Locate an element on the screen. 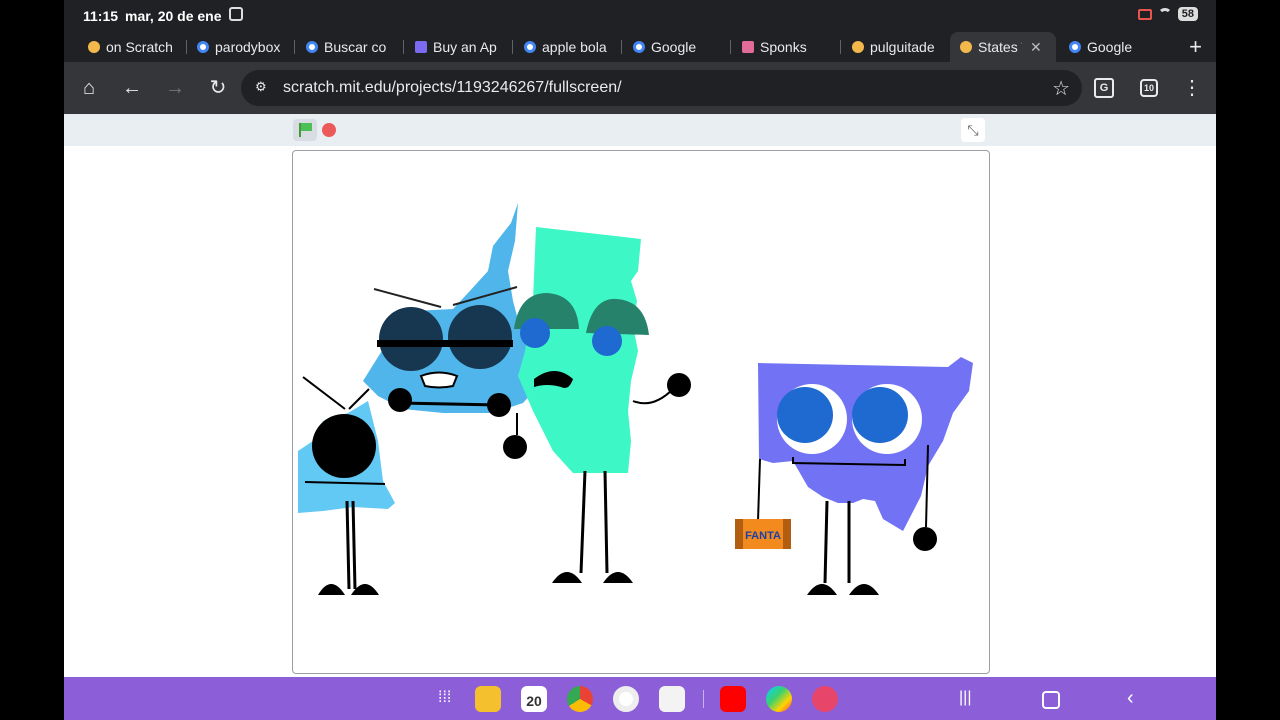  wifi-icon is located at coordinates (1164, 14).